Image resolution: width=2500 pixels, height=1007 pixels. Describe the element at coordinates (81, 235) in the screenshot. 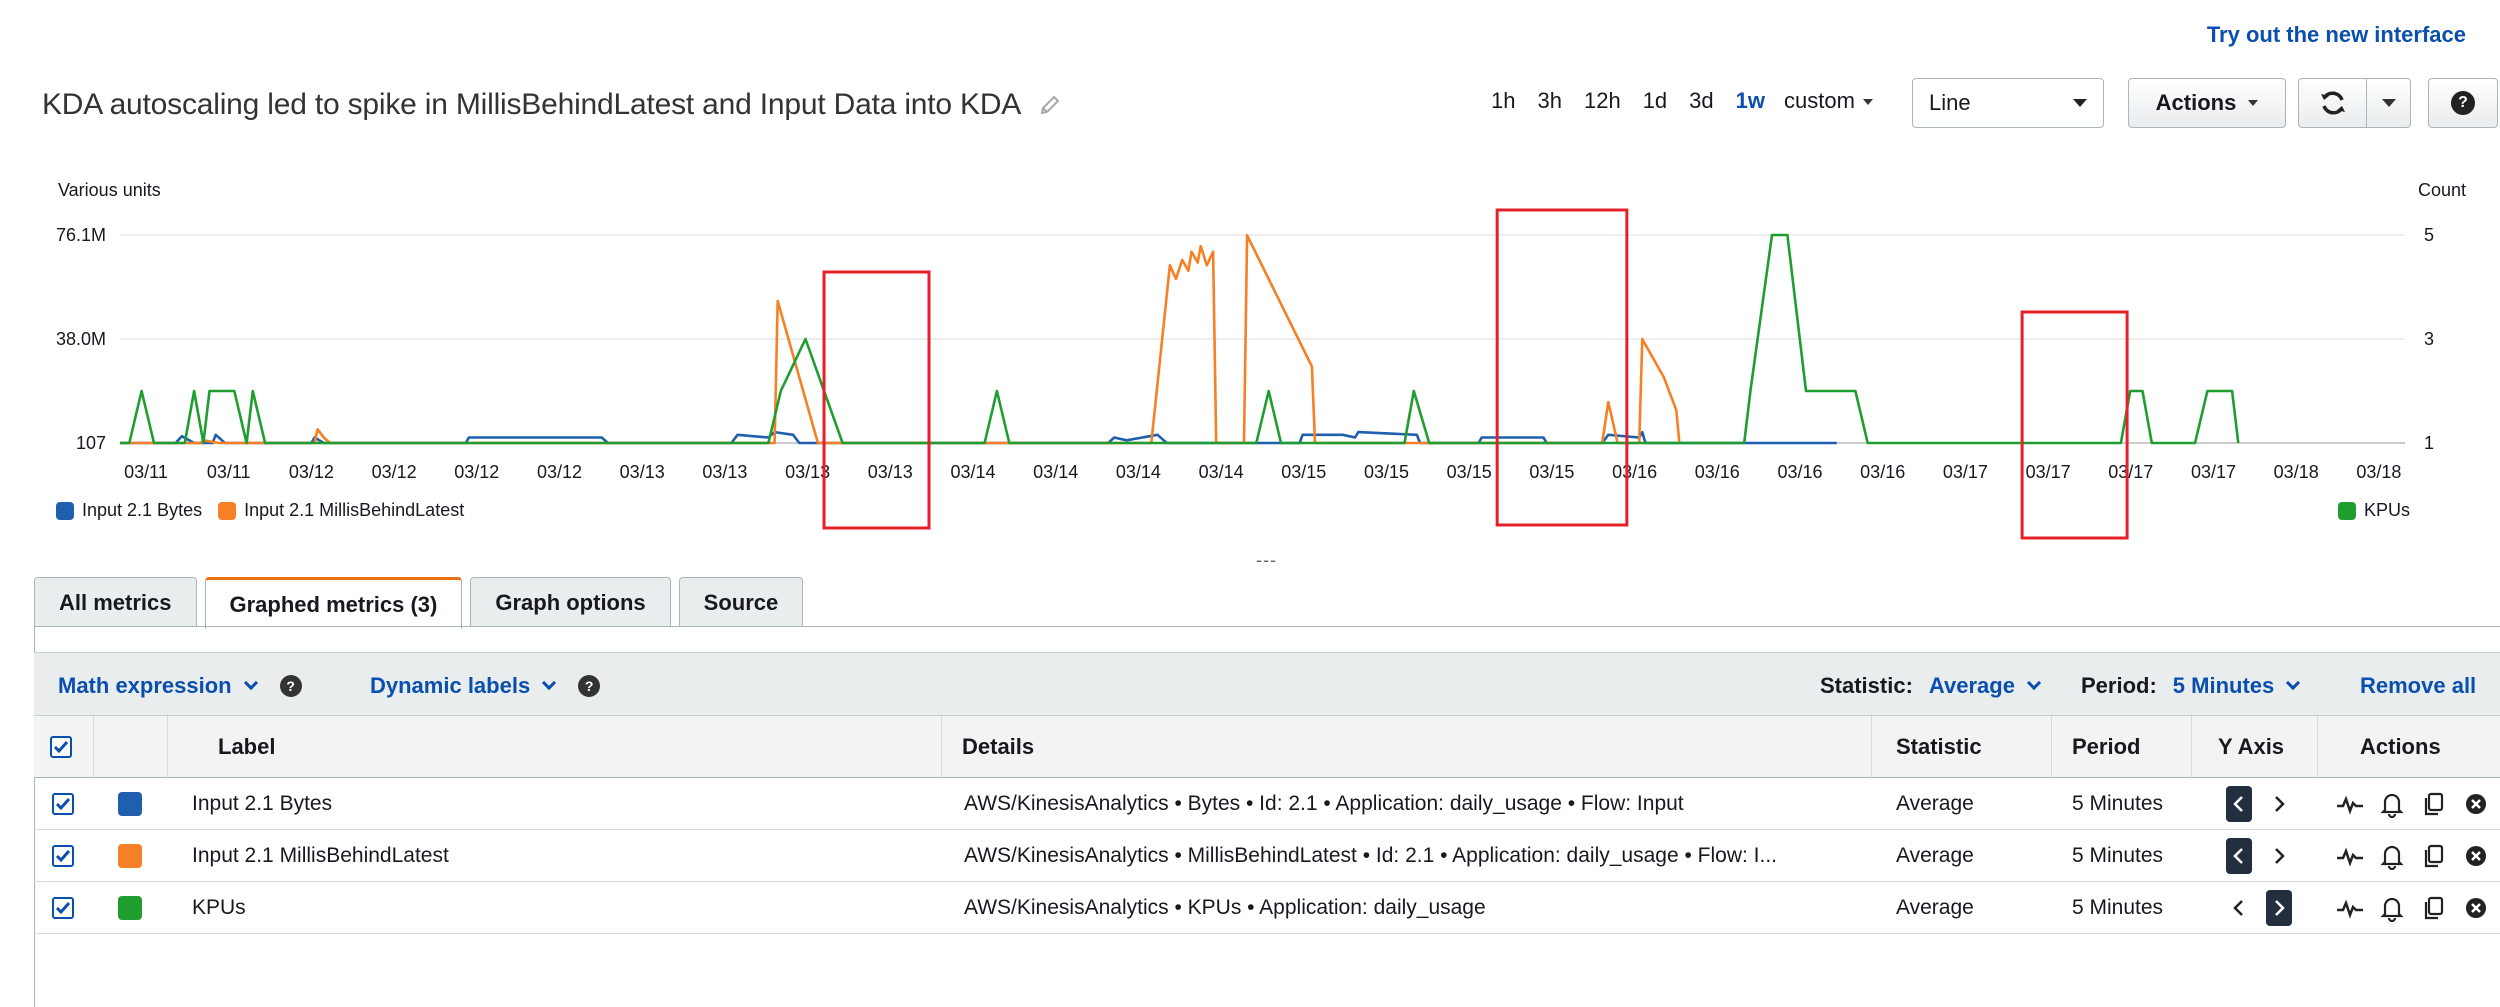

I see `y-left-tick-label: 76.1M` at that location.